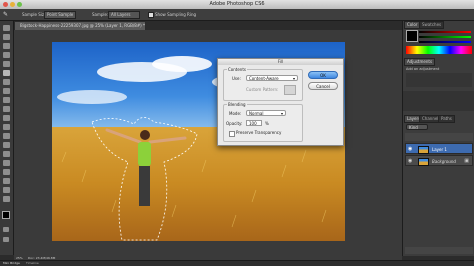 The width and height of the screenshot is (474, 266). I want to click on contents-label: Contents, so click(237, 69).